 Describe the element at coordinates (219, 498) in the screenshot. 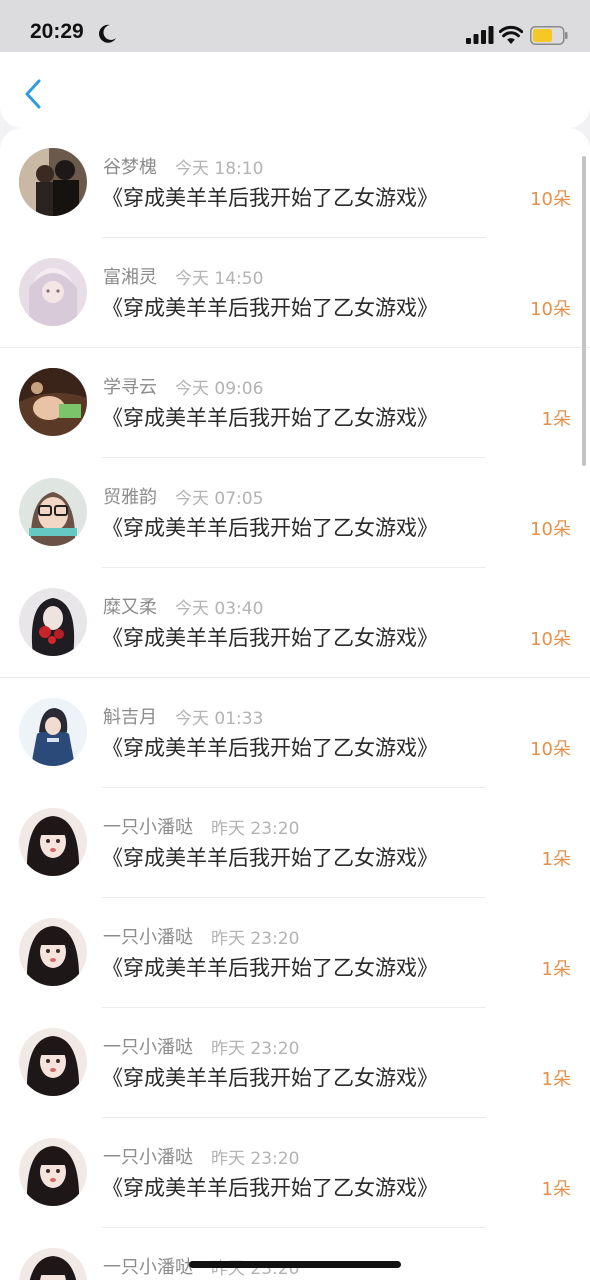

I see `time-text: 今天 07:05` at that location.